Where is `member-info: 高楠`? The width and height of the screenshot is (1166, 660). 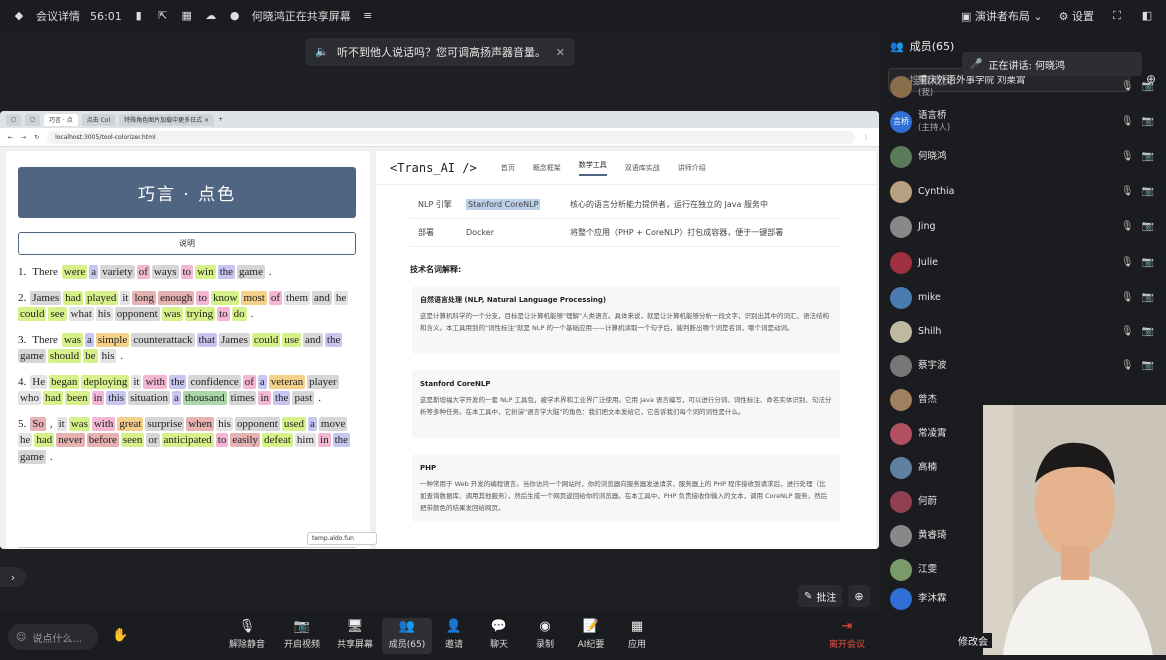
member-info: 高楠 is located at coordinates (927, 467).